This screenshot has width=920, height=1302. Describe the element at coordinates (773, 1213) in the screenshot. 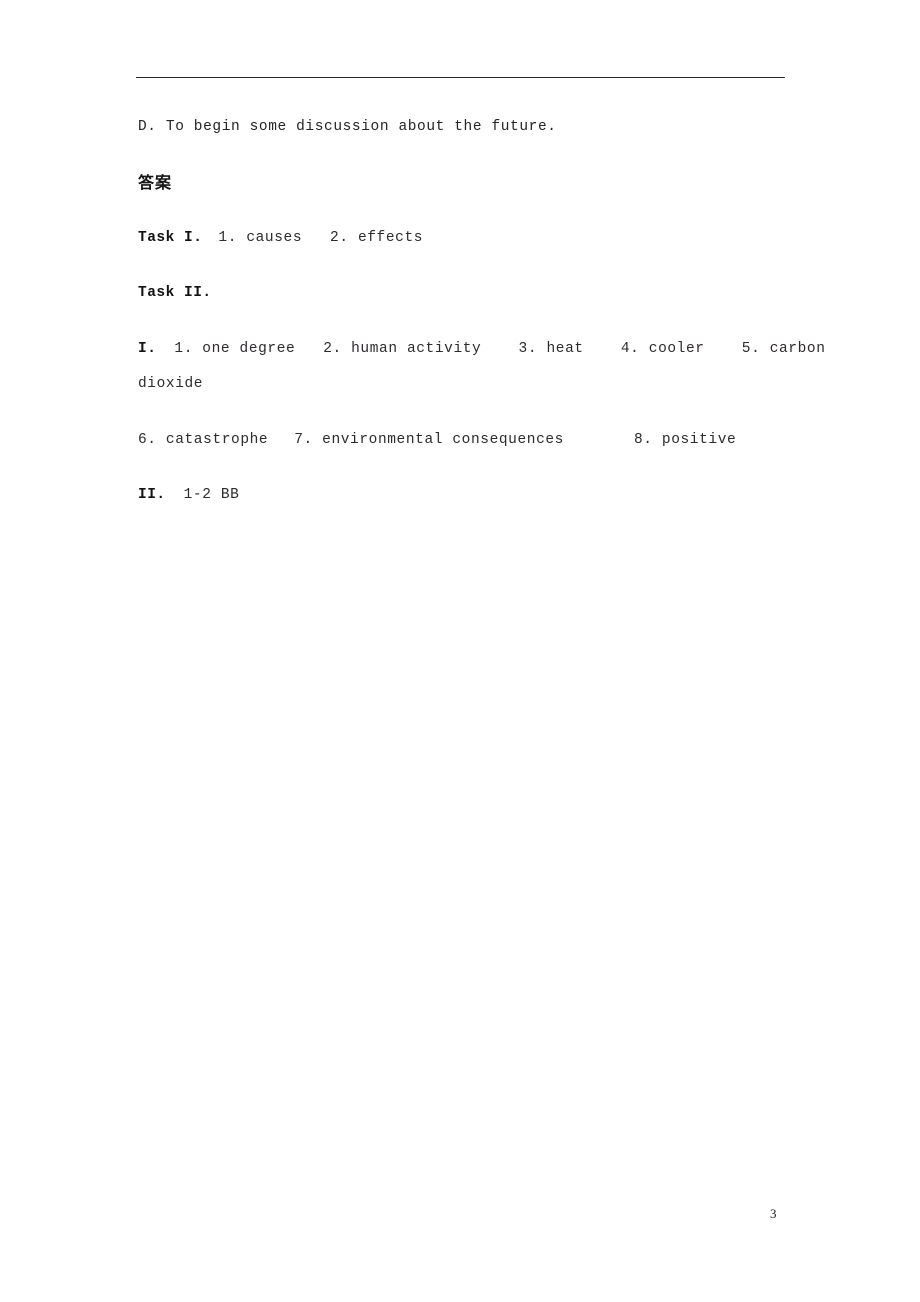

I see `page-number: 3` at that location.